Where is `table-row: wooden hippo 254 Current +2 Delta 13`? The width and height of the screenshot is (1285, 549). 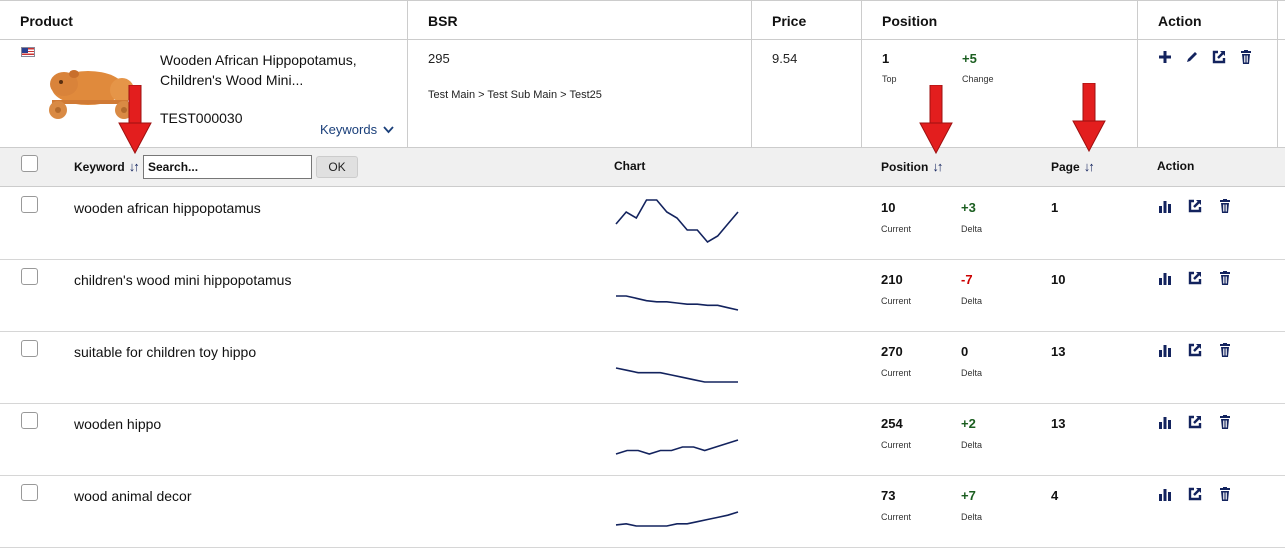
table-row: wooden hippo 254 Current +2 Delta 13 is located at coordinates (642, 440).